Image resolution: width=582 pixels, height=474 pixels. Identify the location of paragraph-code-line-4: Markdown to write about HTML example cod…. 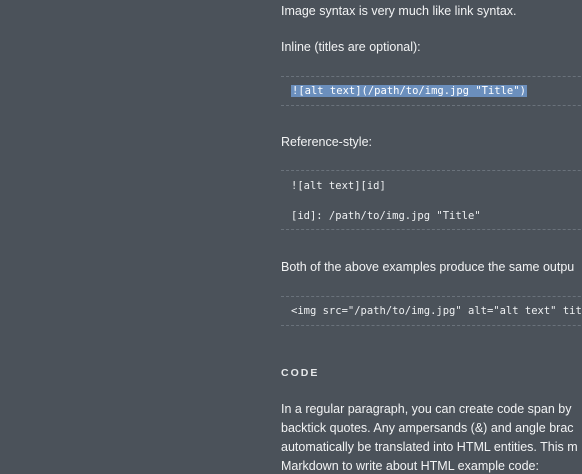
(410, 466).